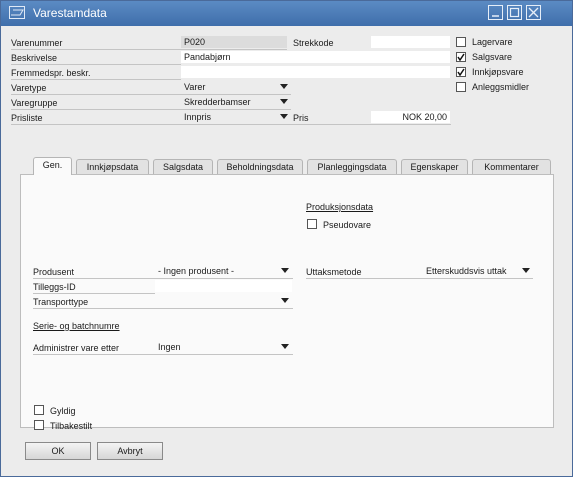 The width and height of the screenshot is (573, 477). I want to click on strekkode-label: Strekkode, so click(313, 43).